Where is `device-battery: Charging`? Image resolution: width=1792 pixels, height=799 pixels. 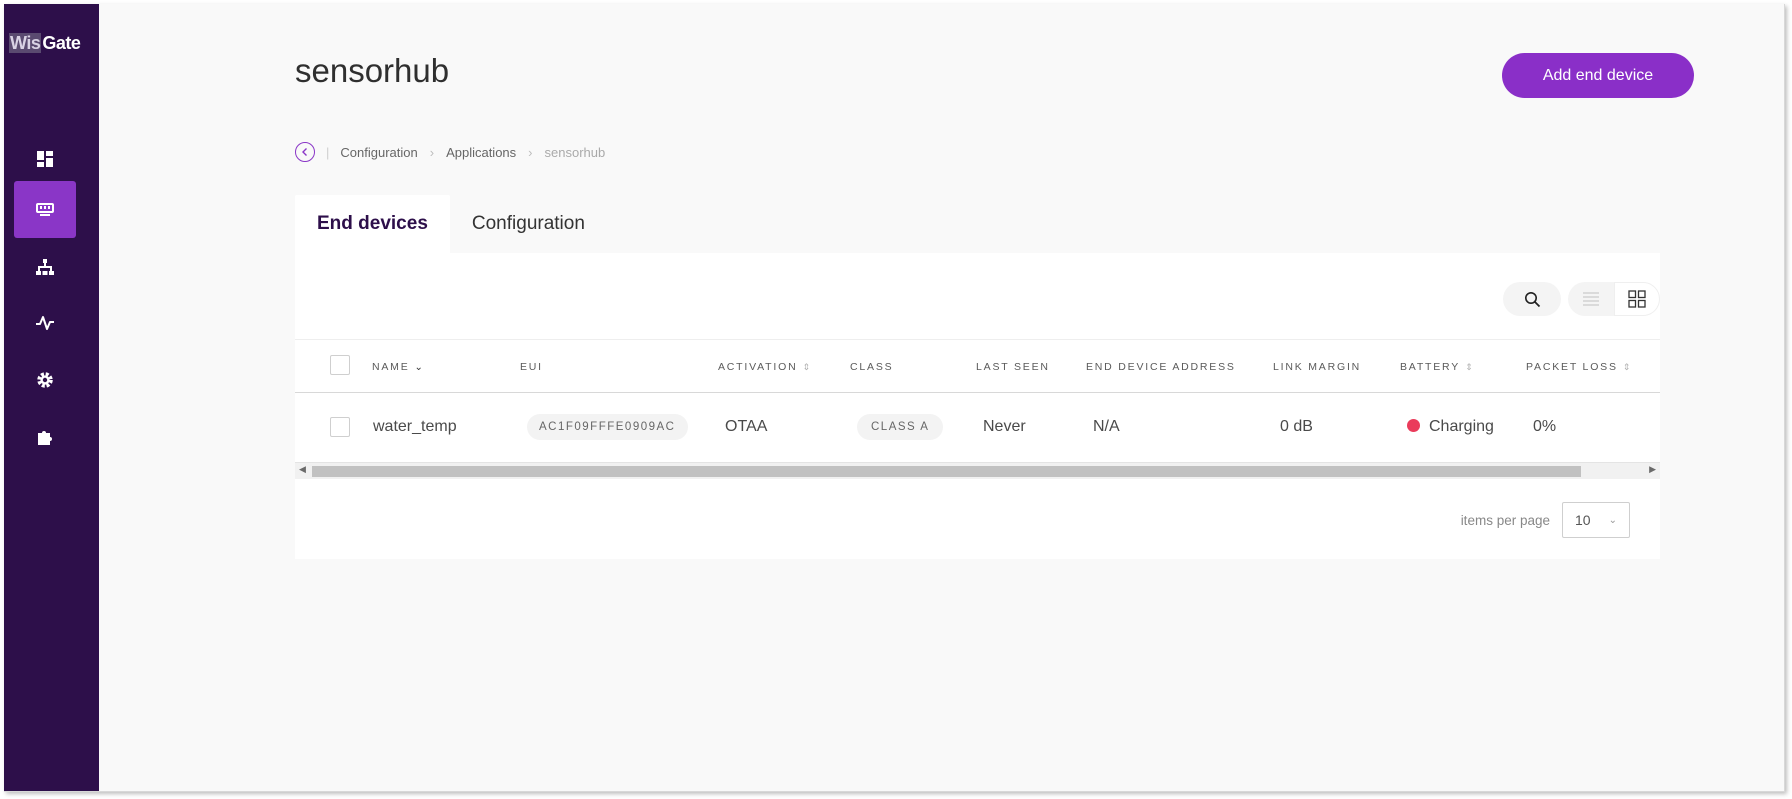
device-battery: Charging is located at coordinates (1450, 427).